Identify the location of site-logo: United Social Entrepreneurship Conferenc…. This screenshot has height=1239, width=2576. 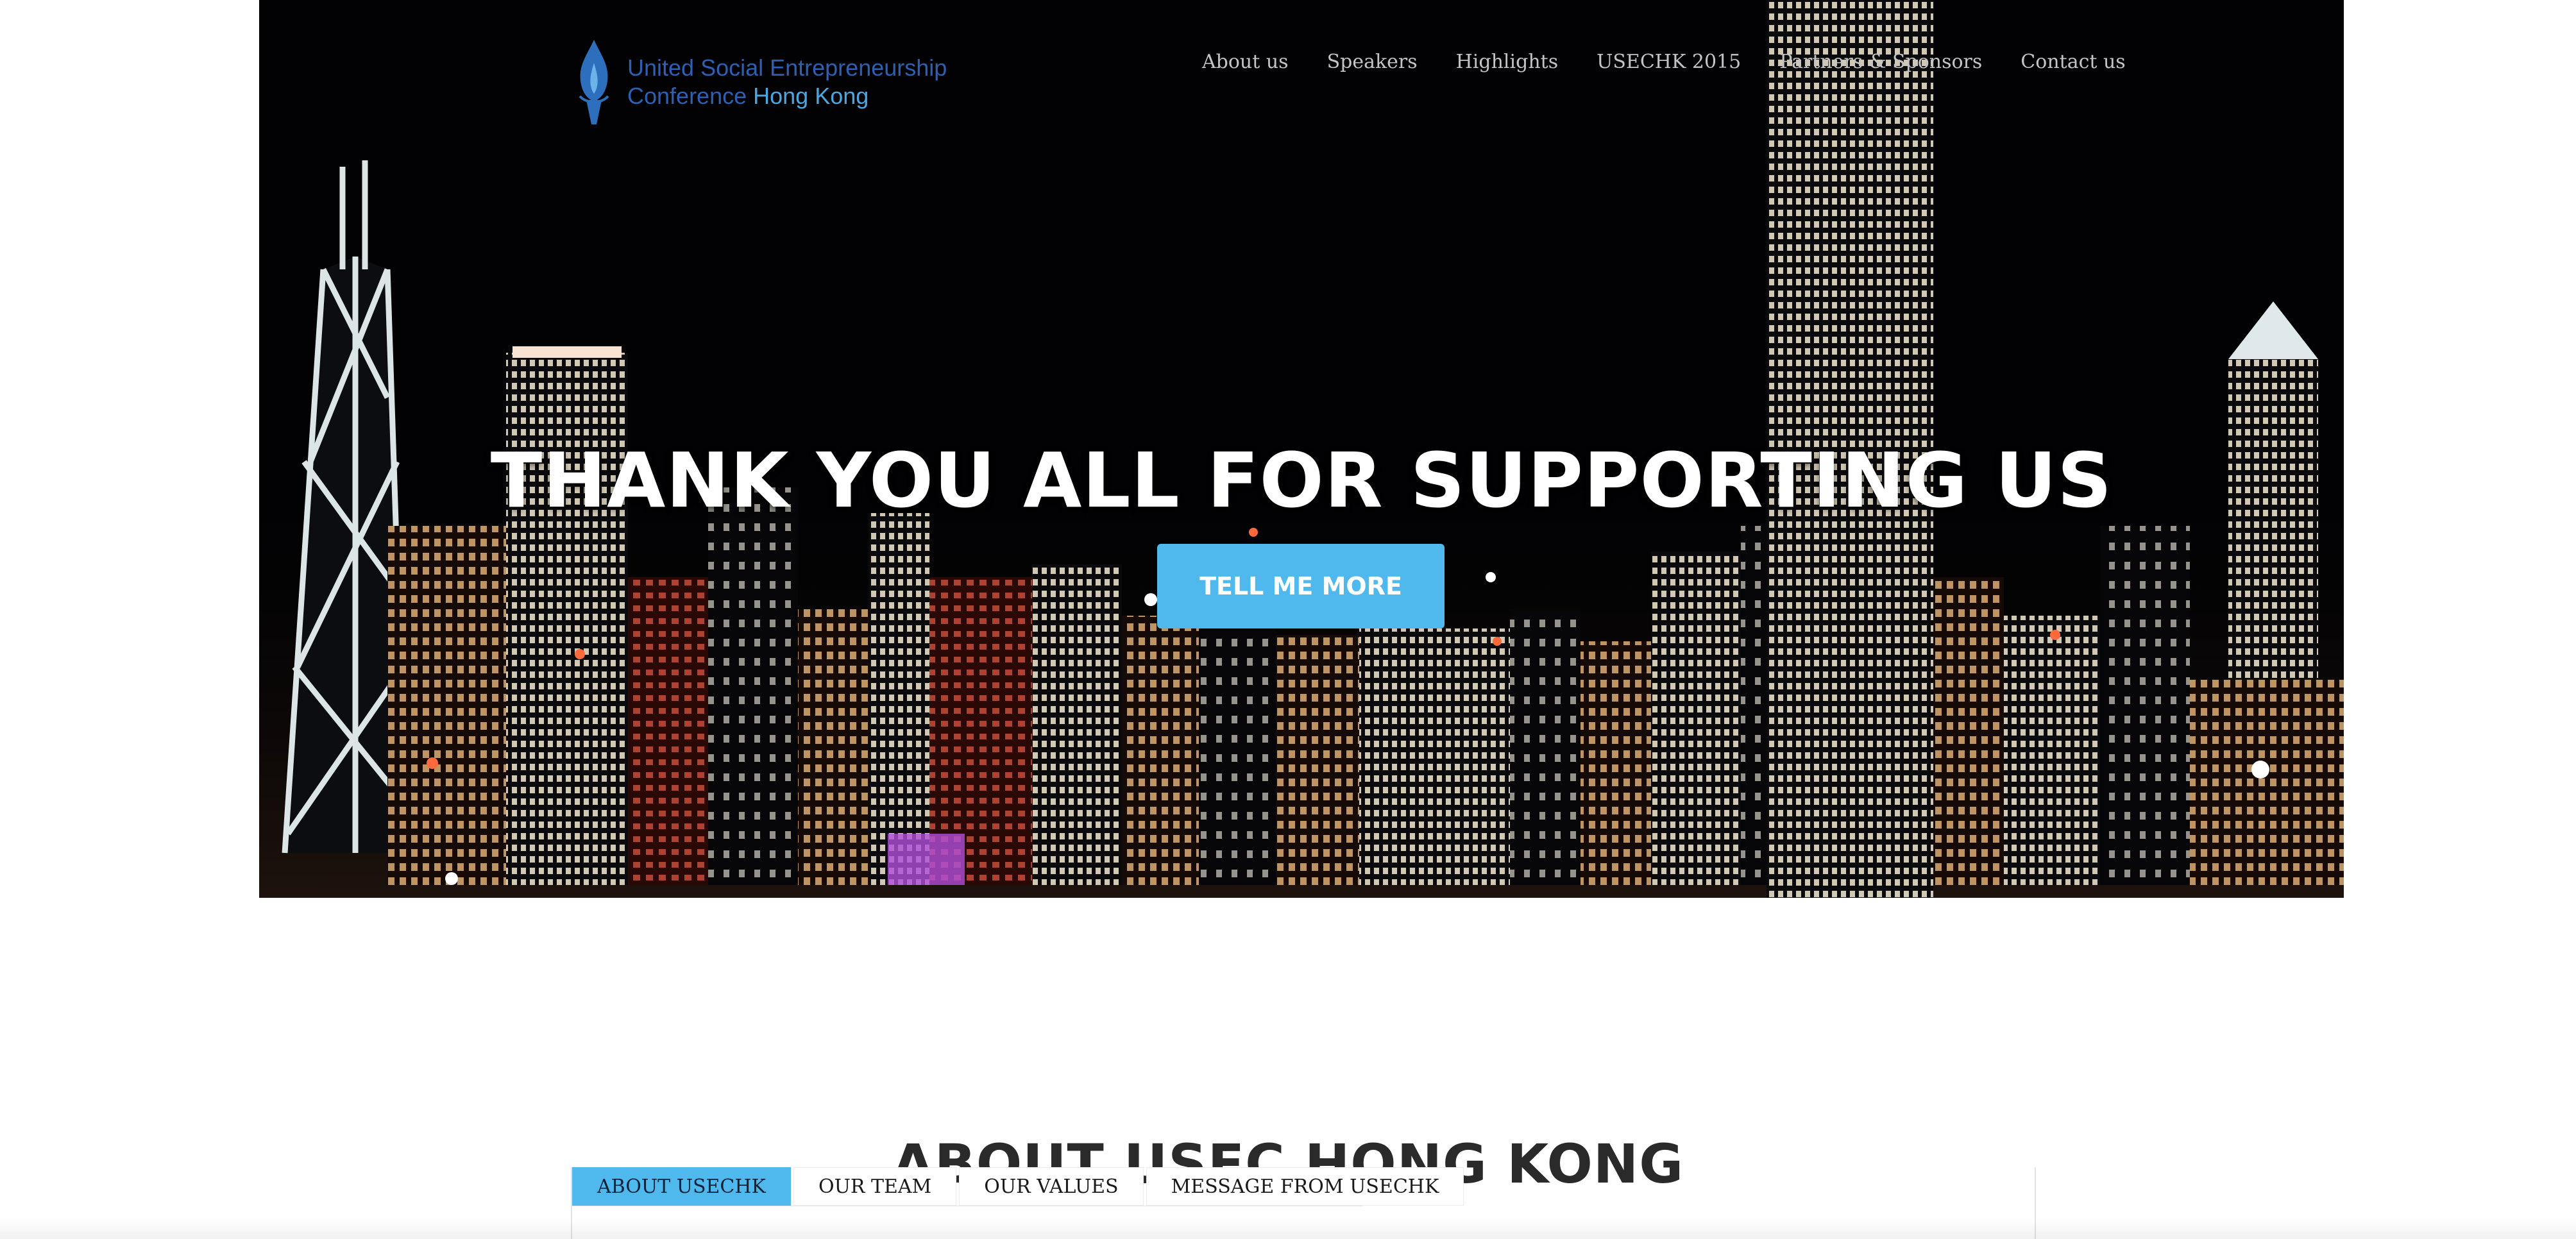
(765, 82).